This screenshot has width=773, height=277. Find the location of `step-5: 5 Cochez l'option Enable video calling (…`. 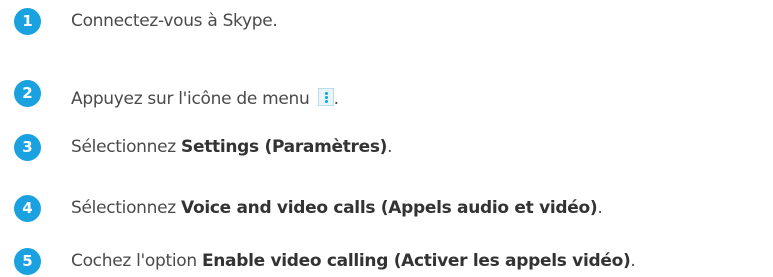

step-5: 5 Cochez l'option Enable video calling (… is located at coordinates (325, 261).